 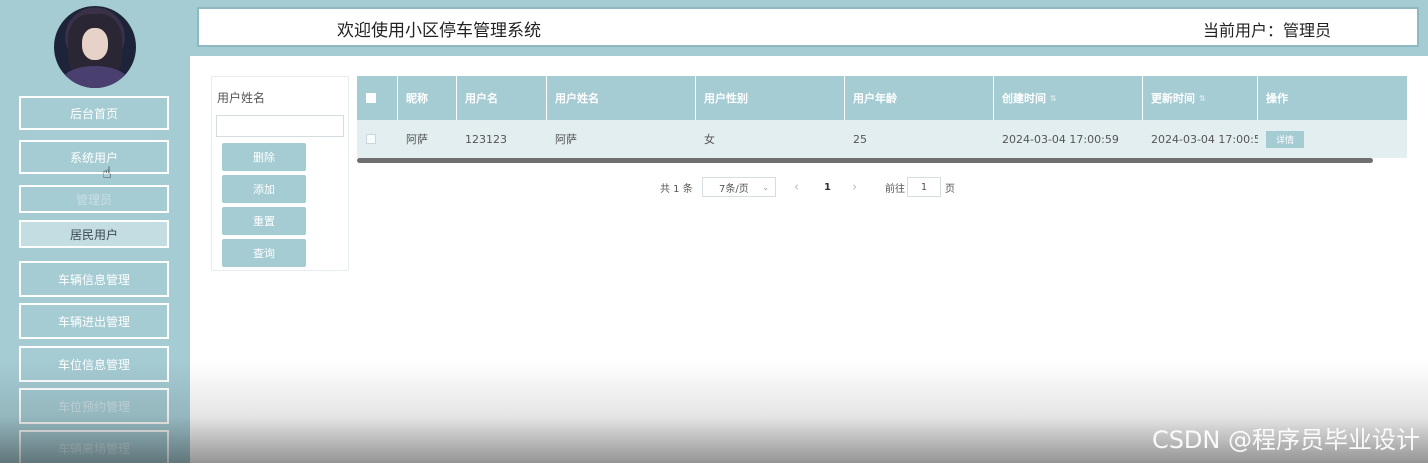 I want to click on next-page-button: ›, so click(x=854, y=187).